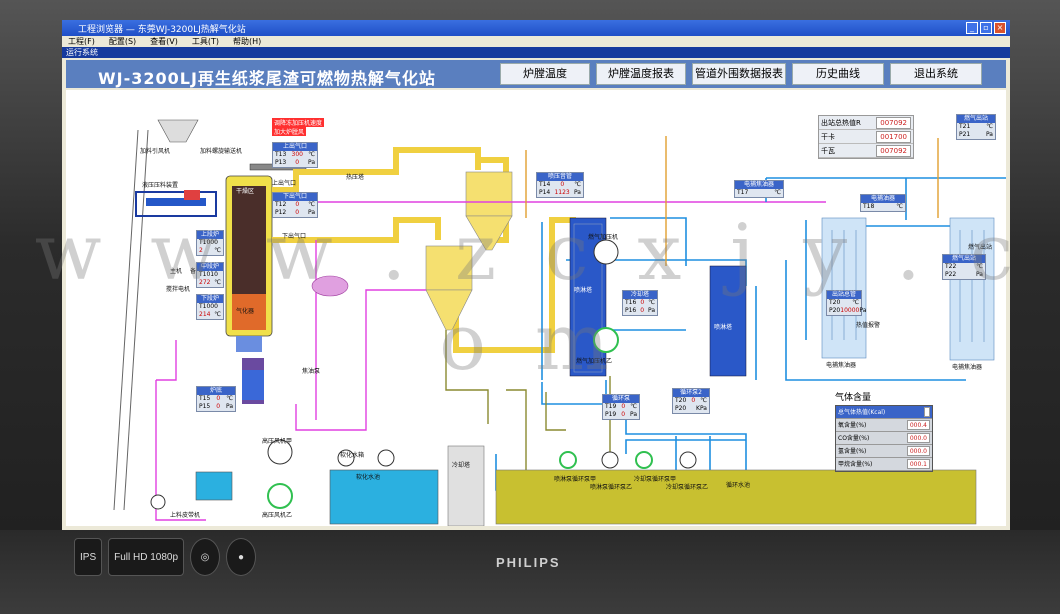 This screenshot has height=614, width=1060. Describe the element at coordinates (936, 74) in the screenshot. I see `nav-exit-button: 退出系统` at that location.